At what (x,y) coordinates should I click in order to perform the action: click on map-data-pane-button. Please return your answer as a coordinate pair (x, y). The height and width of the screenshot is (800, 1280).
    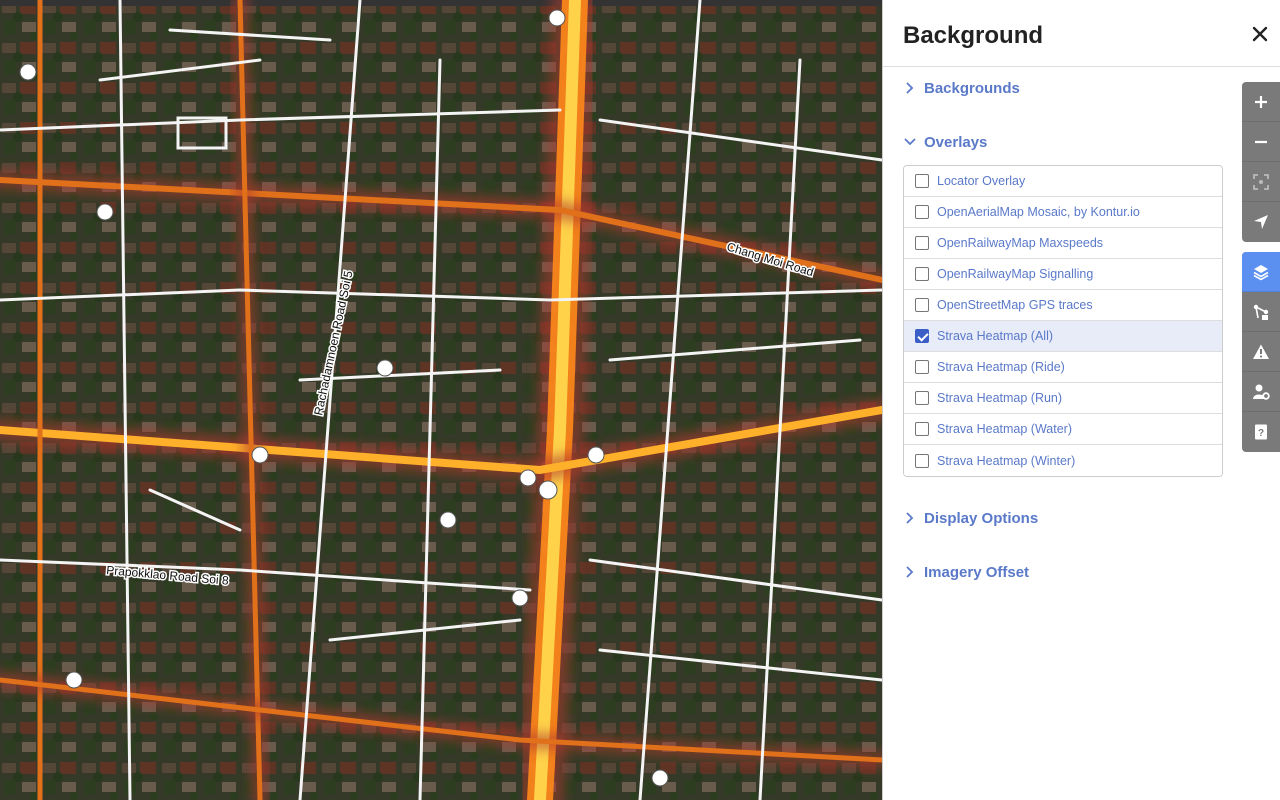
    Looking at the image, I should click on (1261, 312).